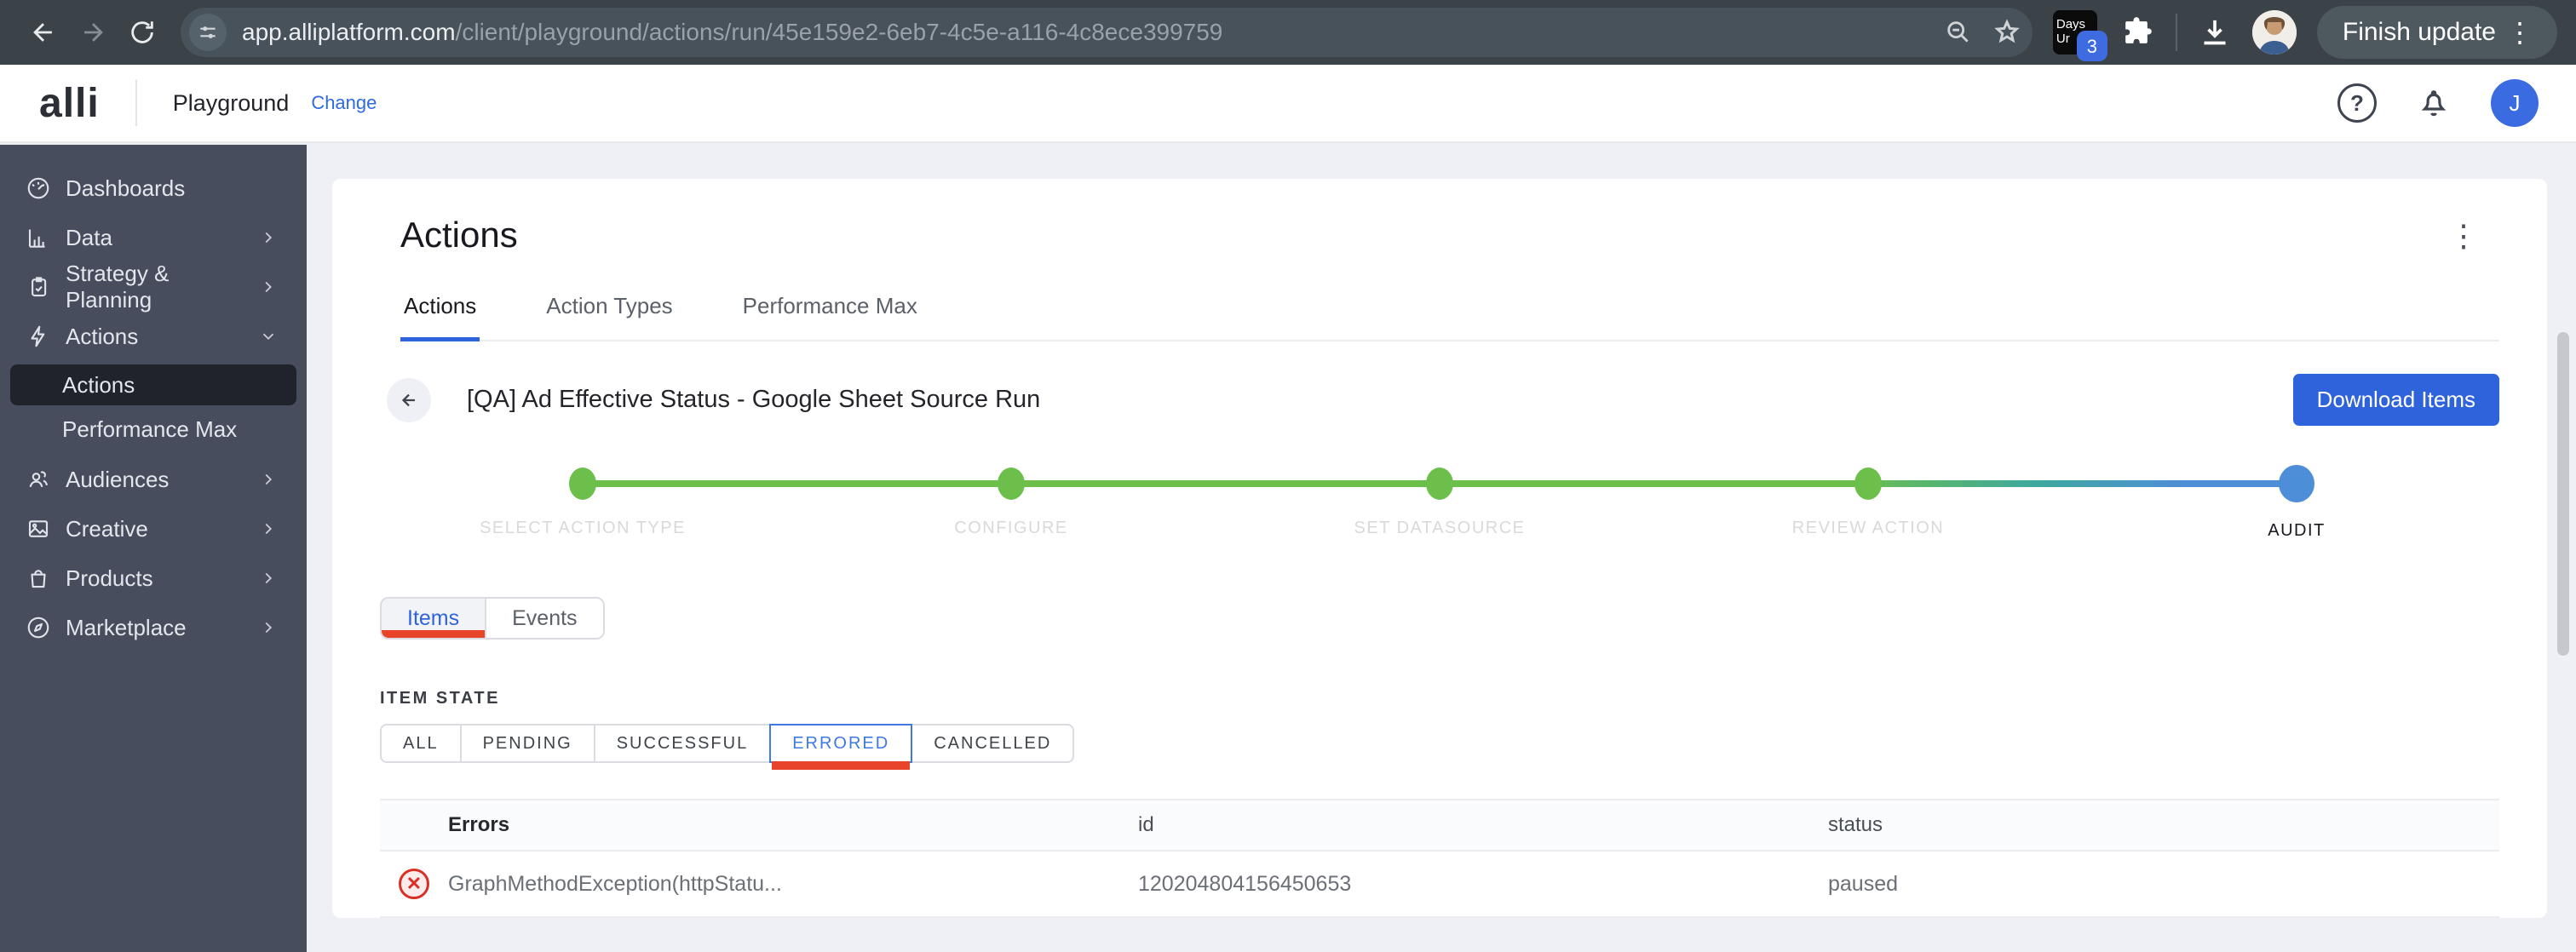  What do you see at coordinates (683, 743) in the screenshot?
I see `filter-successful: SUCCESSFUL` at bounding box center [683, 743].